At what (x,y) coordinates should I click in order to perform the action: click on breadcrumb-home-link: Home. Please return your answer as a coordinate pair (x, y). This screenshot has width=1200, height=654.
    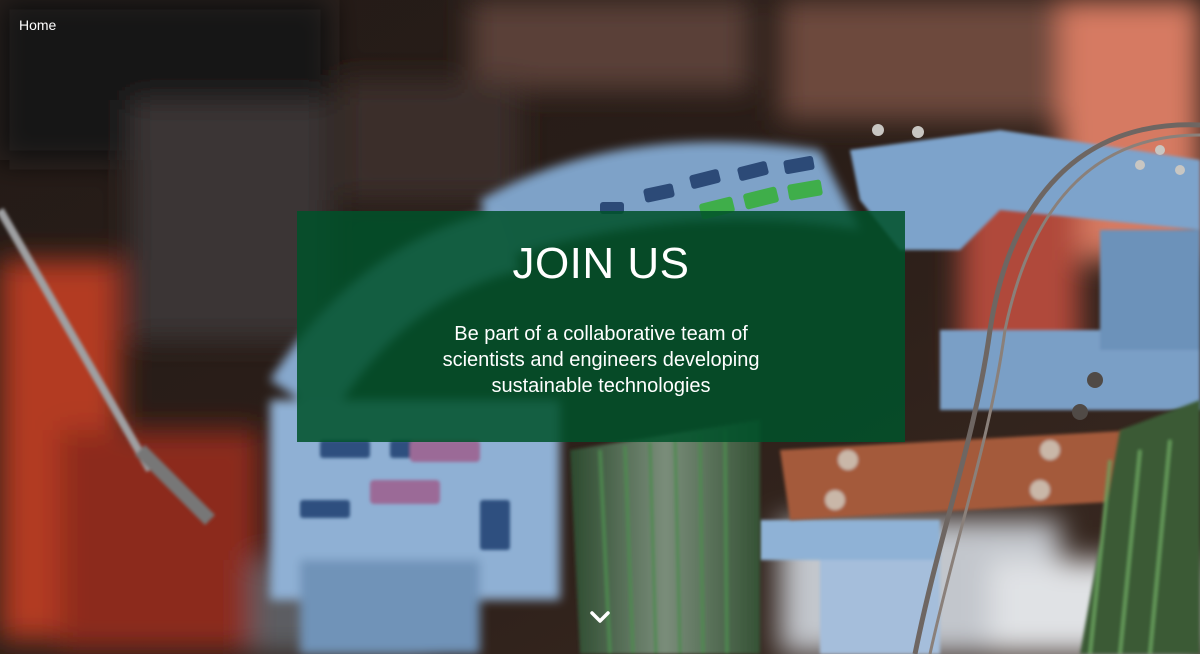
    Looking at the image, I should click on (37, 25).